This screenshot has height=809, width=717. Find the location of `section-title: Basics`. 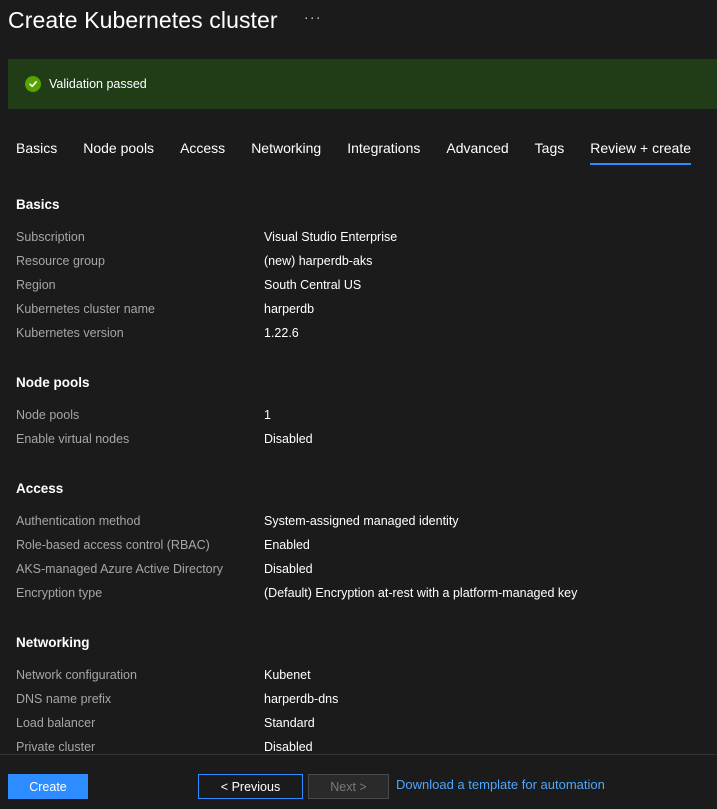

section-title: Basics is located at coordinates (38, 204).